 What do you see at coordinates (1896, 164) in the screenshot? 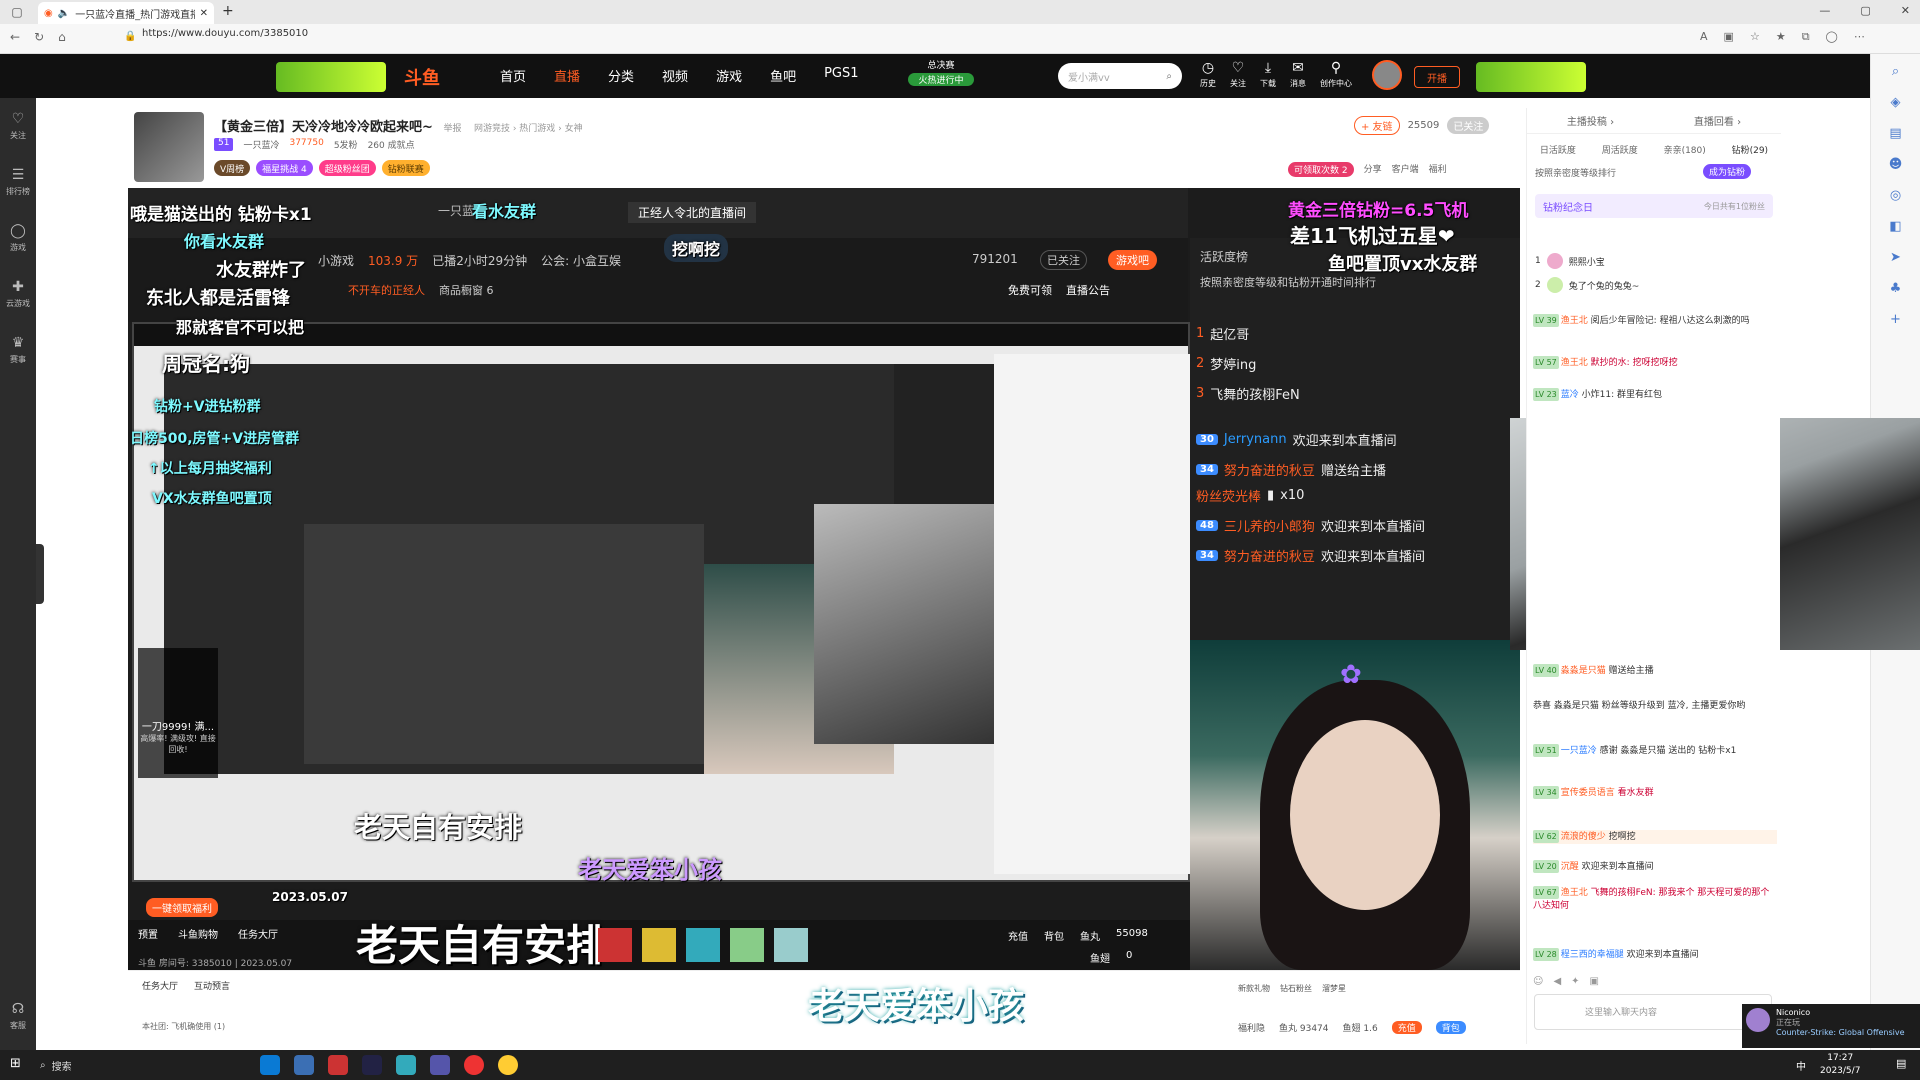
I see `sidebar-people-icon: ☻` at bounding box center [1896, 164].